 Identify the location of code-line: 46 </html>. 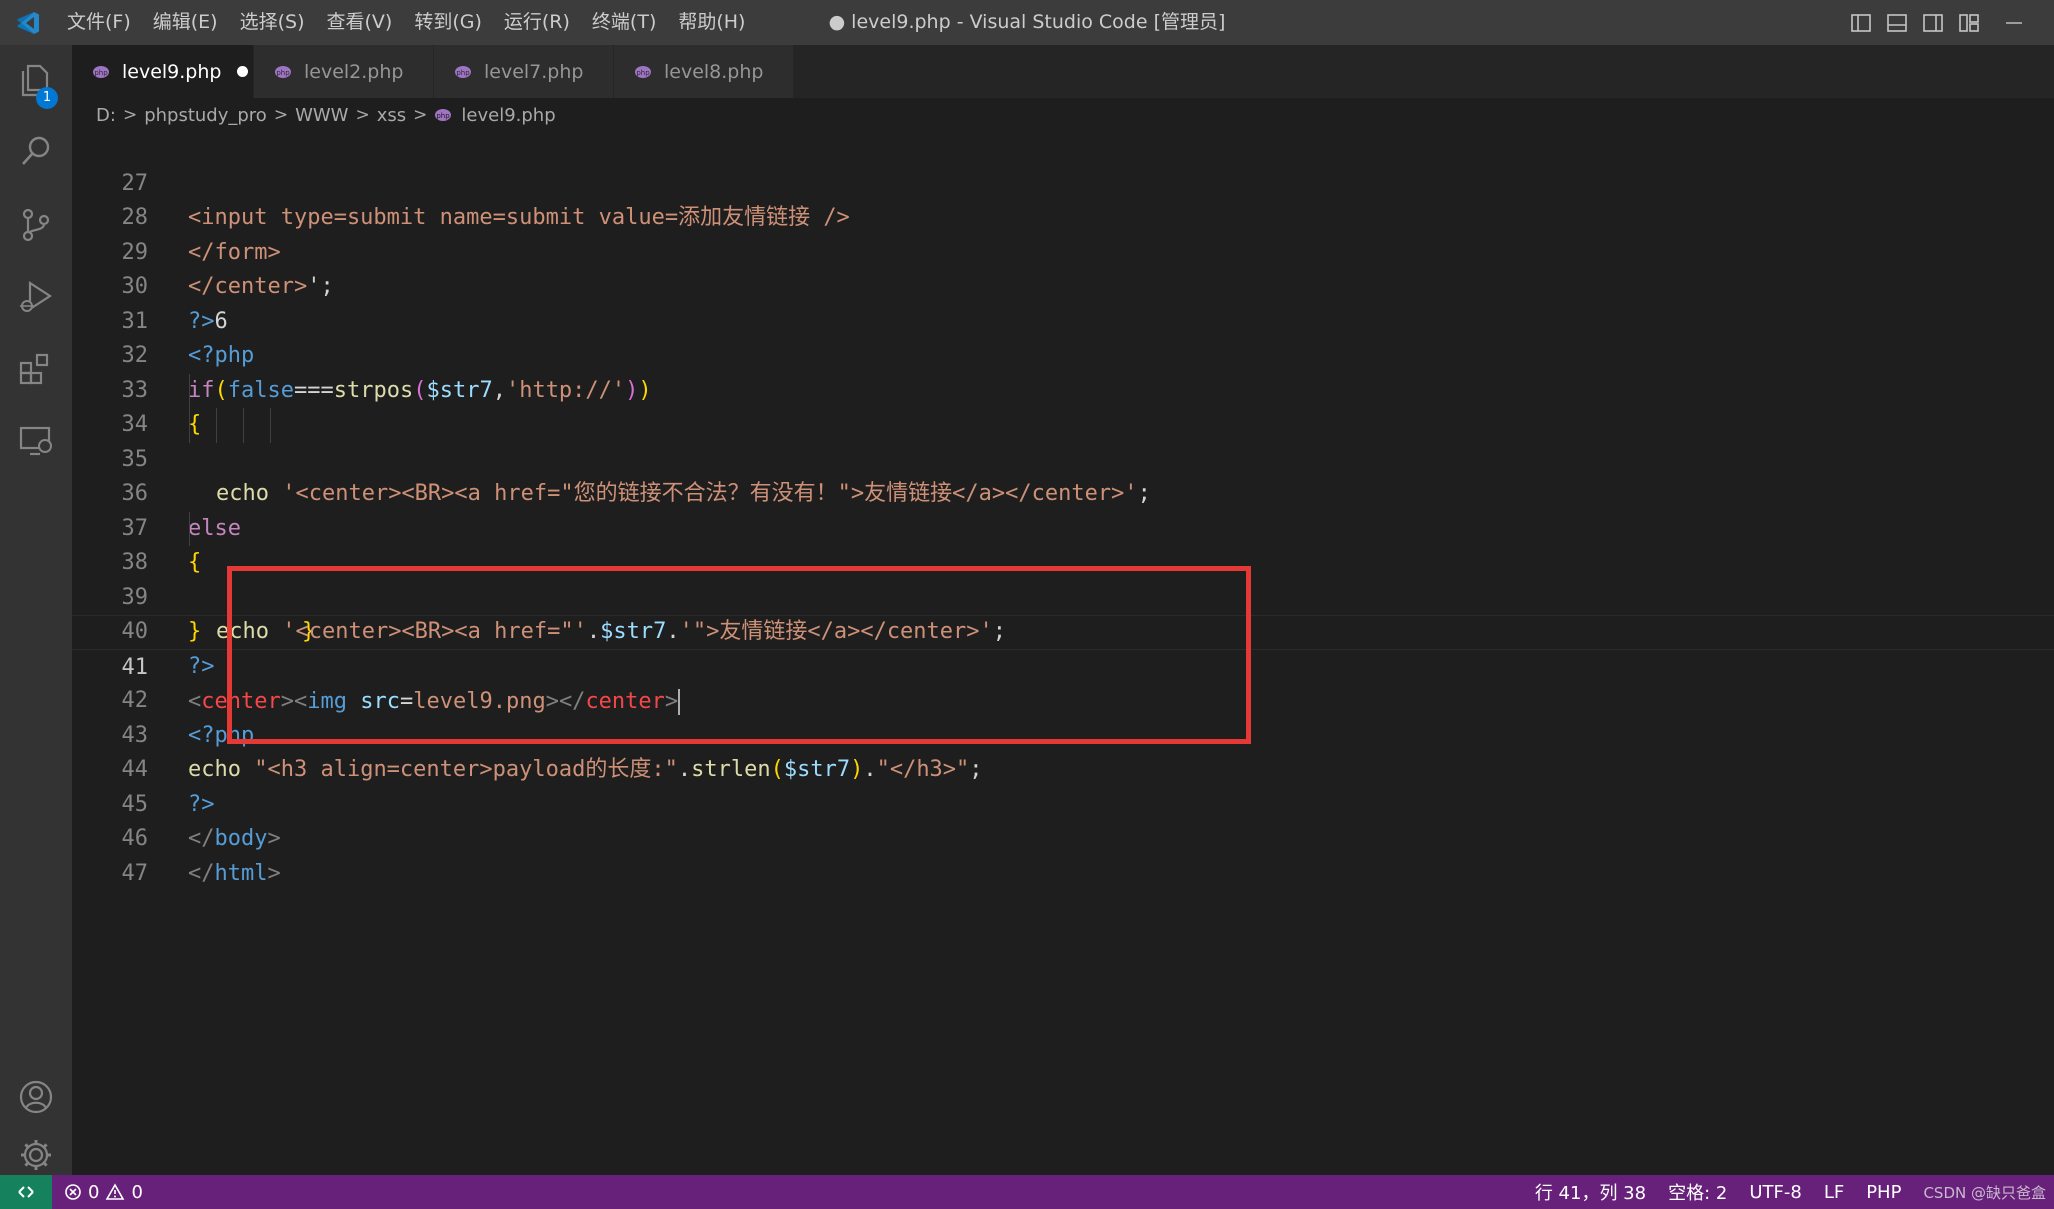
(1063, 837).